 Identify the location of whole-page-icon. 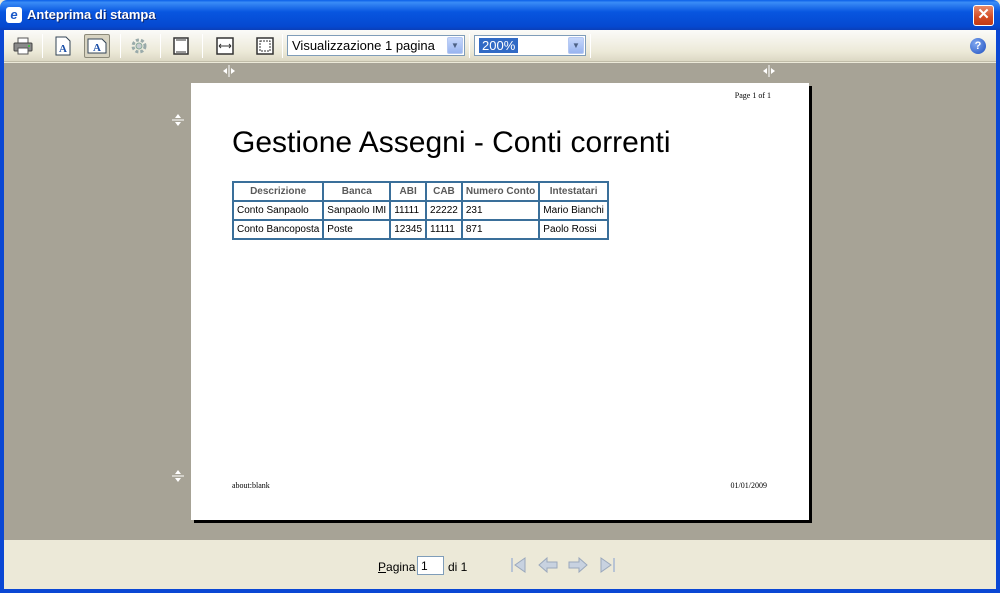
(265, 46).